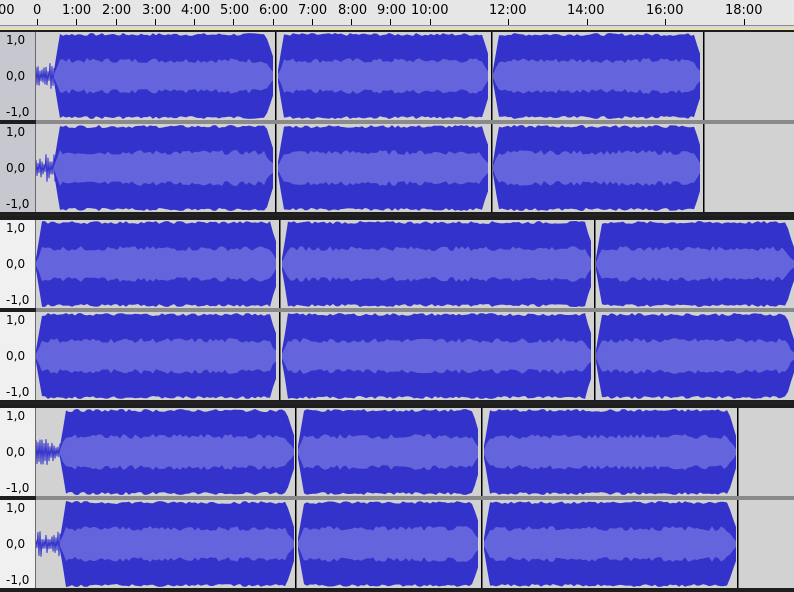  I want to click on tick-label: 10:00, so click(430, 10).